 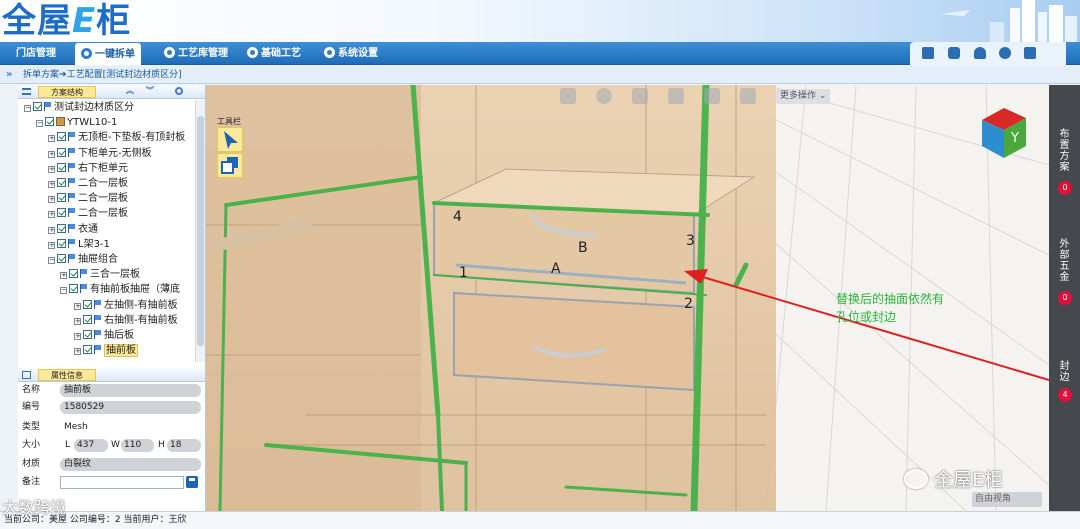 What do you see at coordinates (122, 482) in the screenshot?
I see `note-input` at bounding box center [122, 482].